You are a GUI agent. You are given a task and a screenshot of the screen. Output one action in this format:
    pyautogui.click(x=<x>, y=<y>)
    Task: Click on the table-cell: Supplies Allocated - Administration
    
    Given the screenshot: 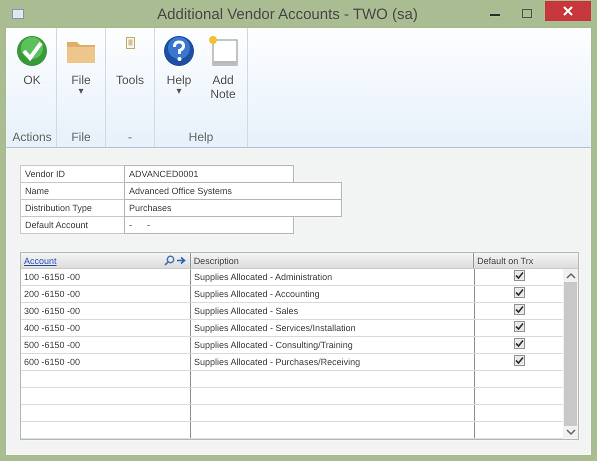 What is the action you would take?
    pyautogui.click(x=333, y=277)
    